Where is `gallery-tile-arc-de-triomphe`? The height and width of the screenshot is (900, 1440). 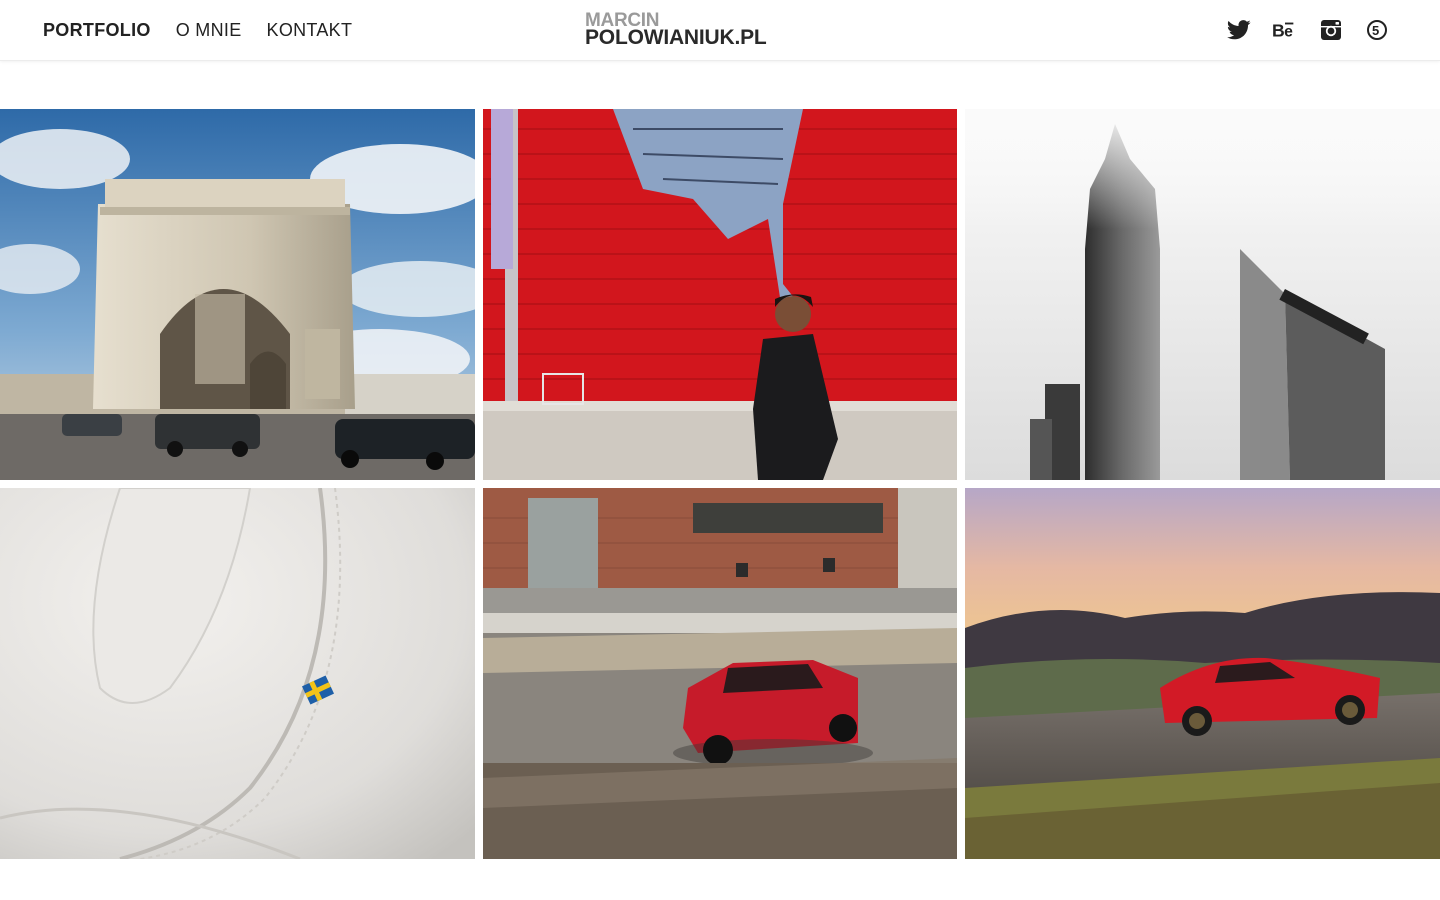 gallery-tile-arc-de-triomphe is located at coordinates (237, 294).